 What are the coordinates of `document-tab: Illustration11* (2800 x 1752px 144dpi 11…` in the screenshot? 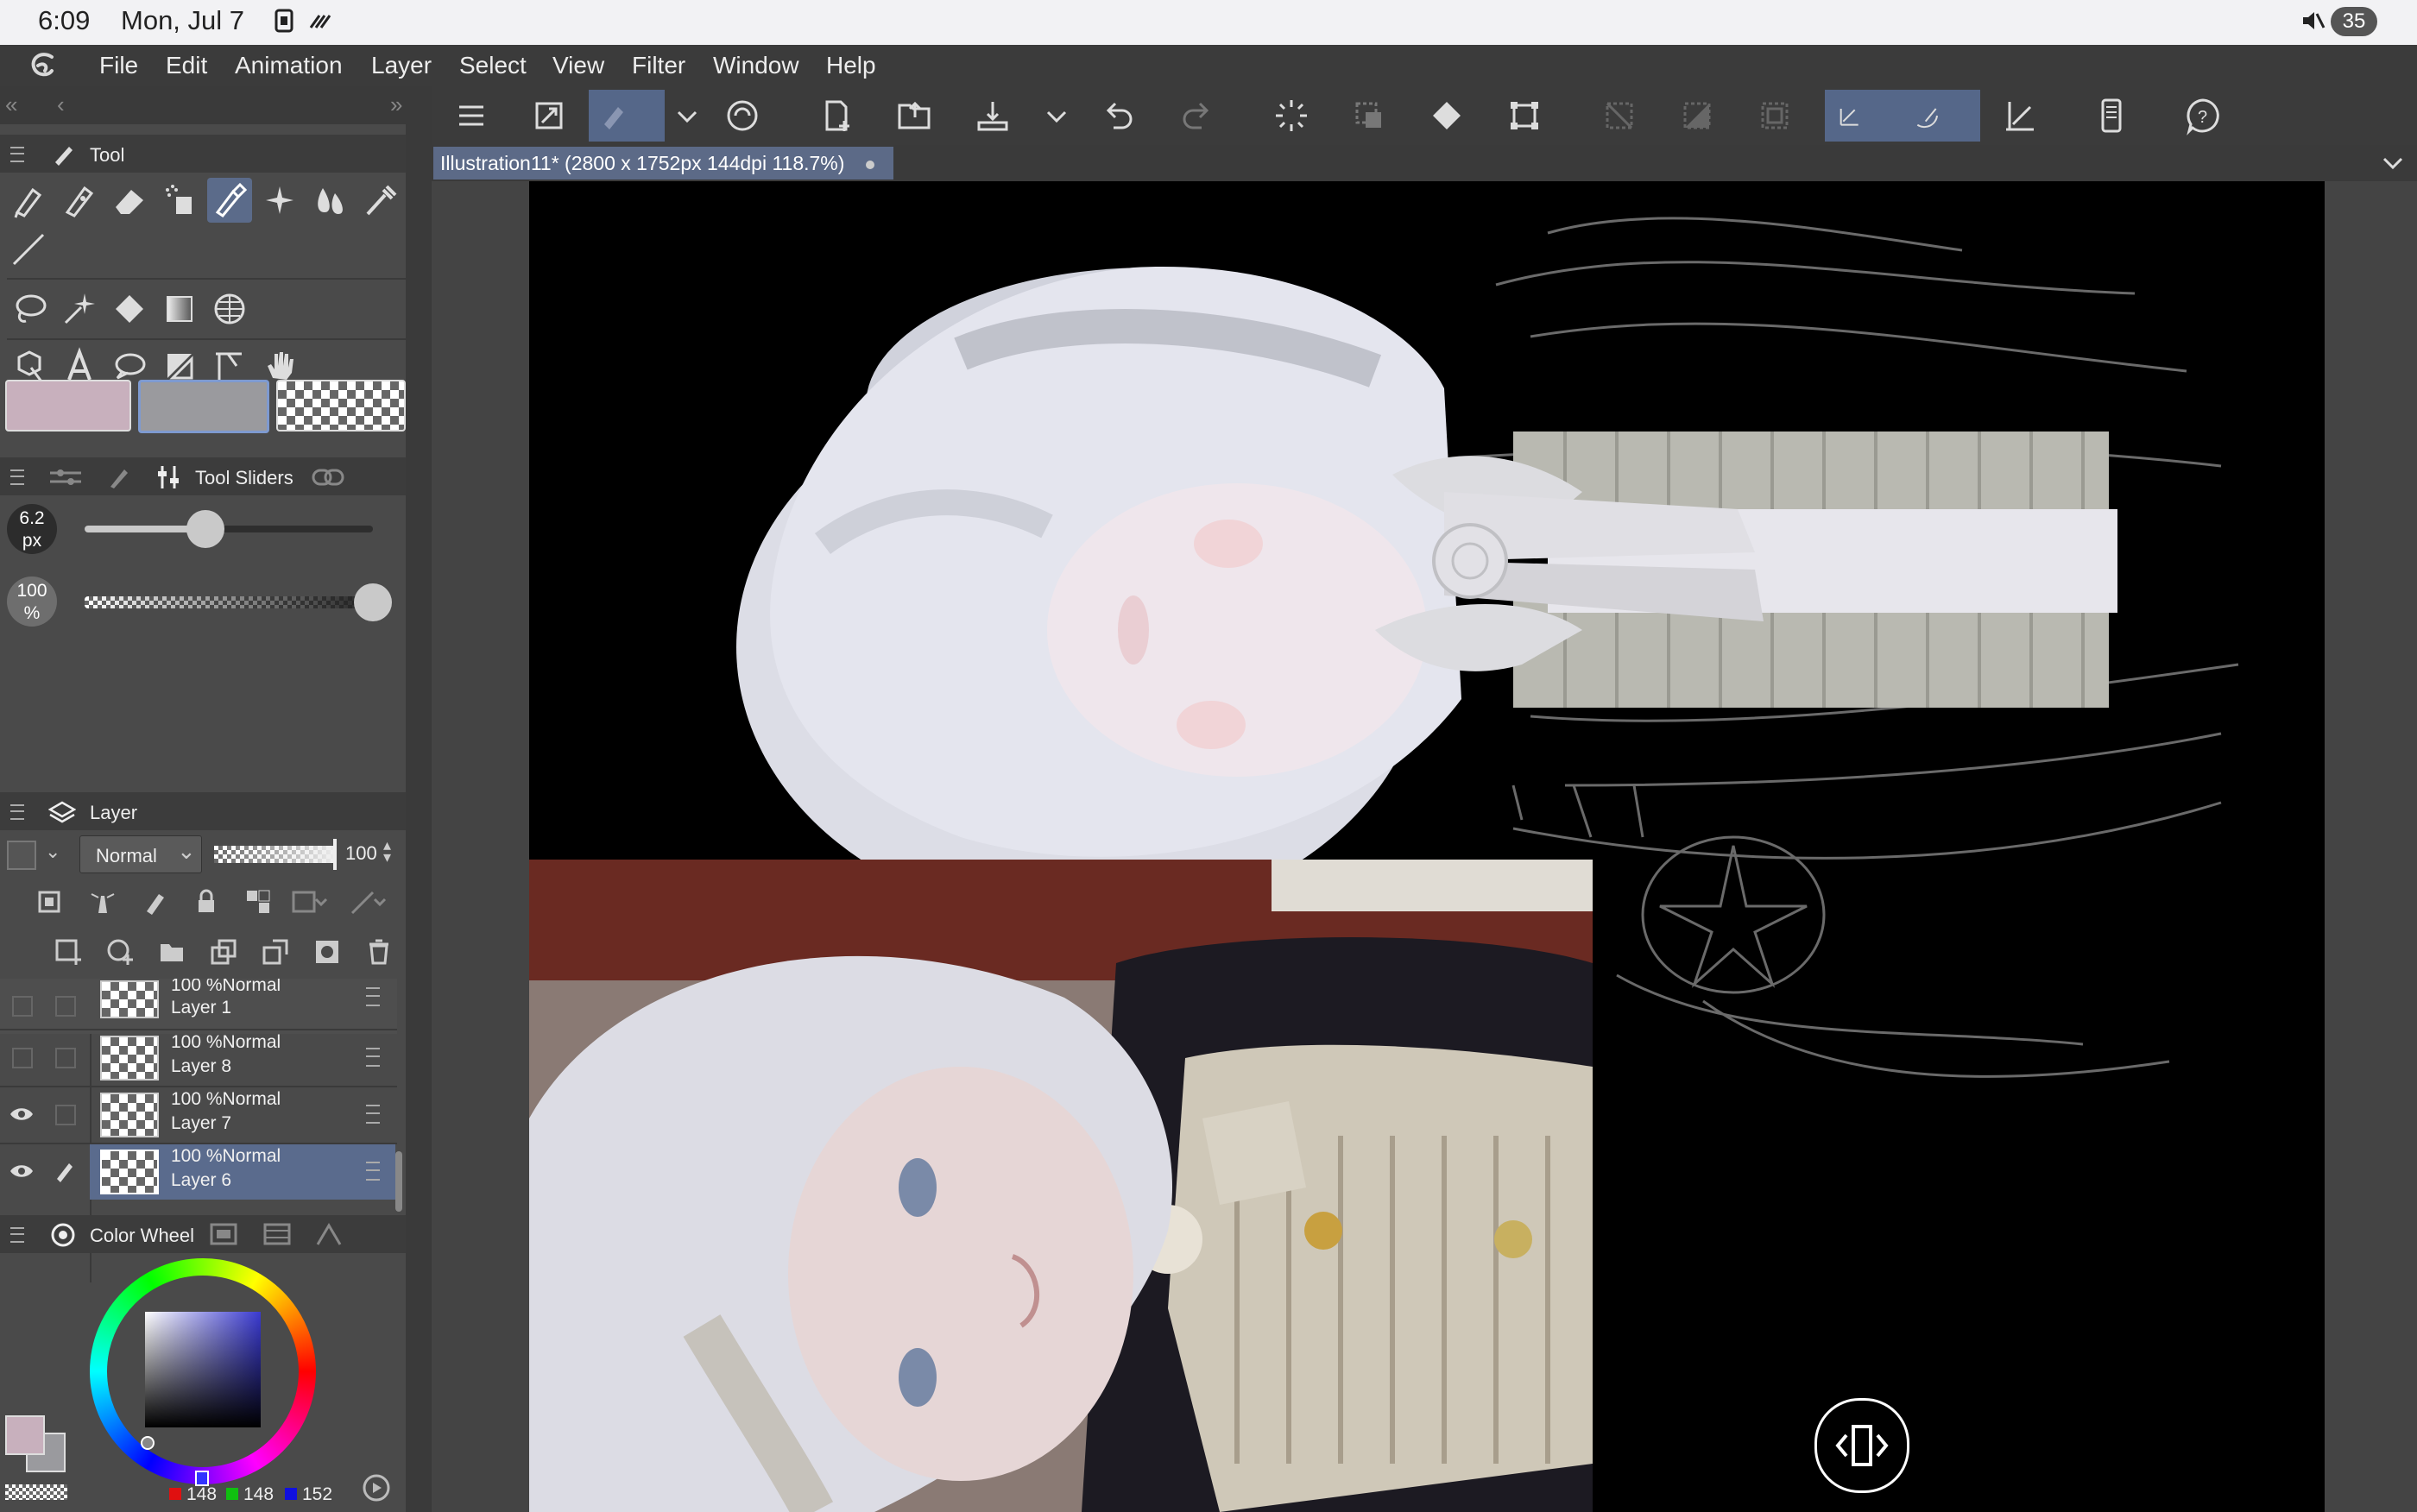 It's located at (663, 163).